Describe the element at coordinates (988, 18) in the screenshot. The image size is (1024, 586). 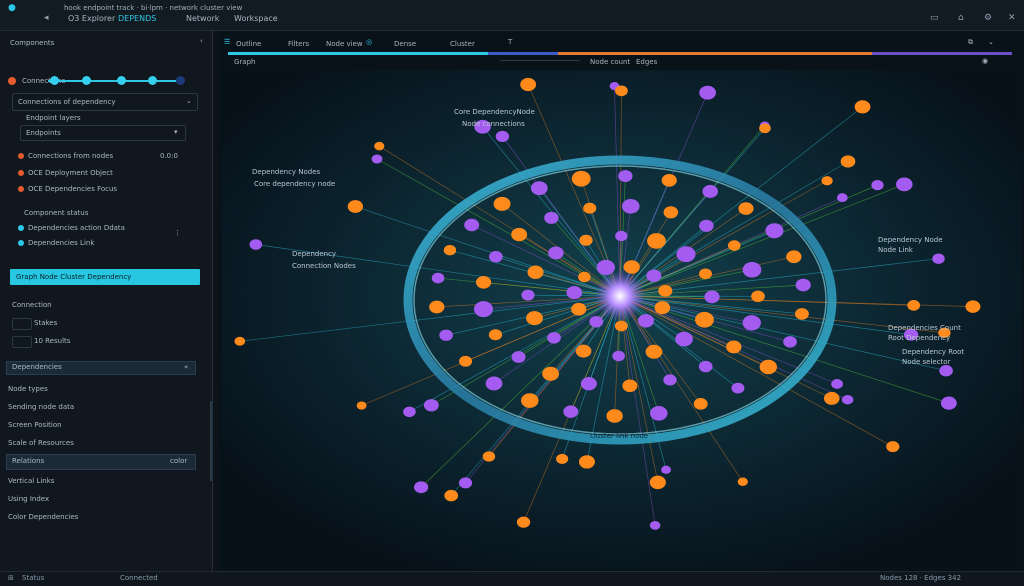
I see `settings-icon: ⚙` at that location.